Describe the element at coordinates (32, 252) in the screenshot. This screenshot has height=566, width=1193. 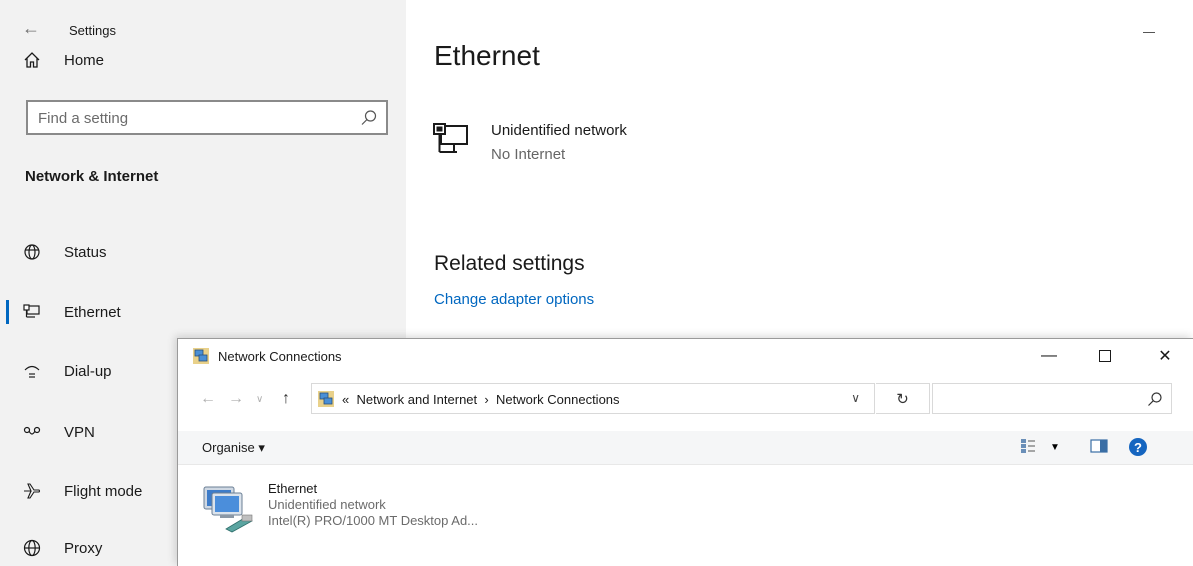
I see `globe-status-icon` at that location.